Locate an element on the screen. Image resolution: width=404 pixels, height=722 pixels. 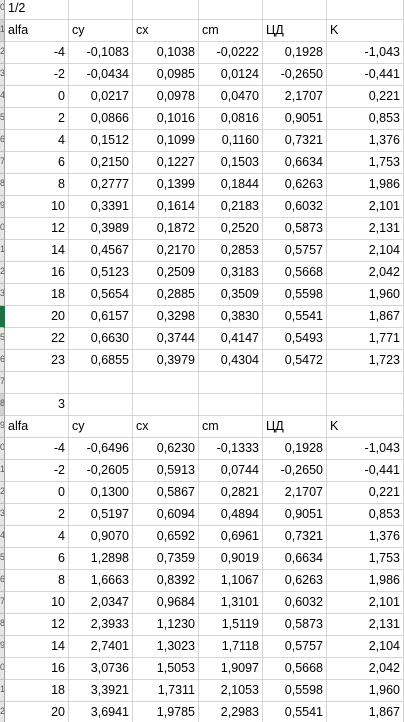
data-cell: -0,1083 is located at coordinates (101, 53).